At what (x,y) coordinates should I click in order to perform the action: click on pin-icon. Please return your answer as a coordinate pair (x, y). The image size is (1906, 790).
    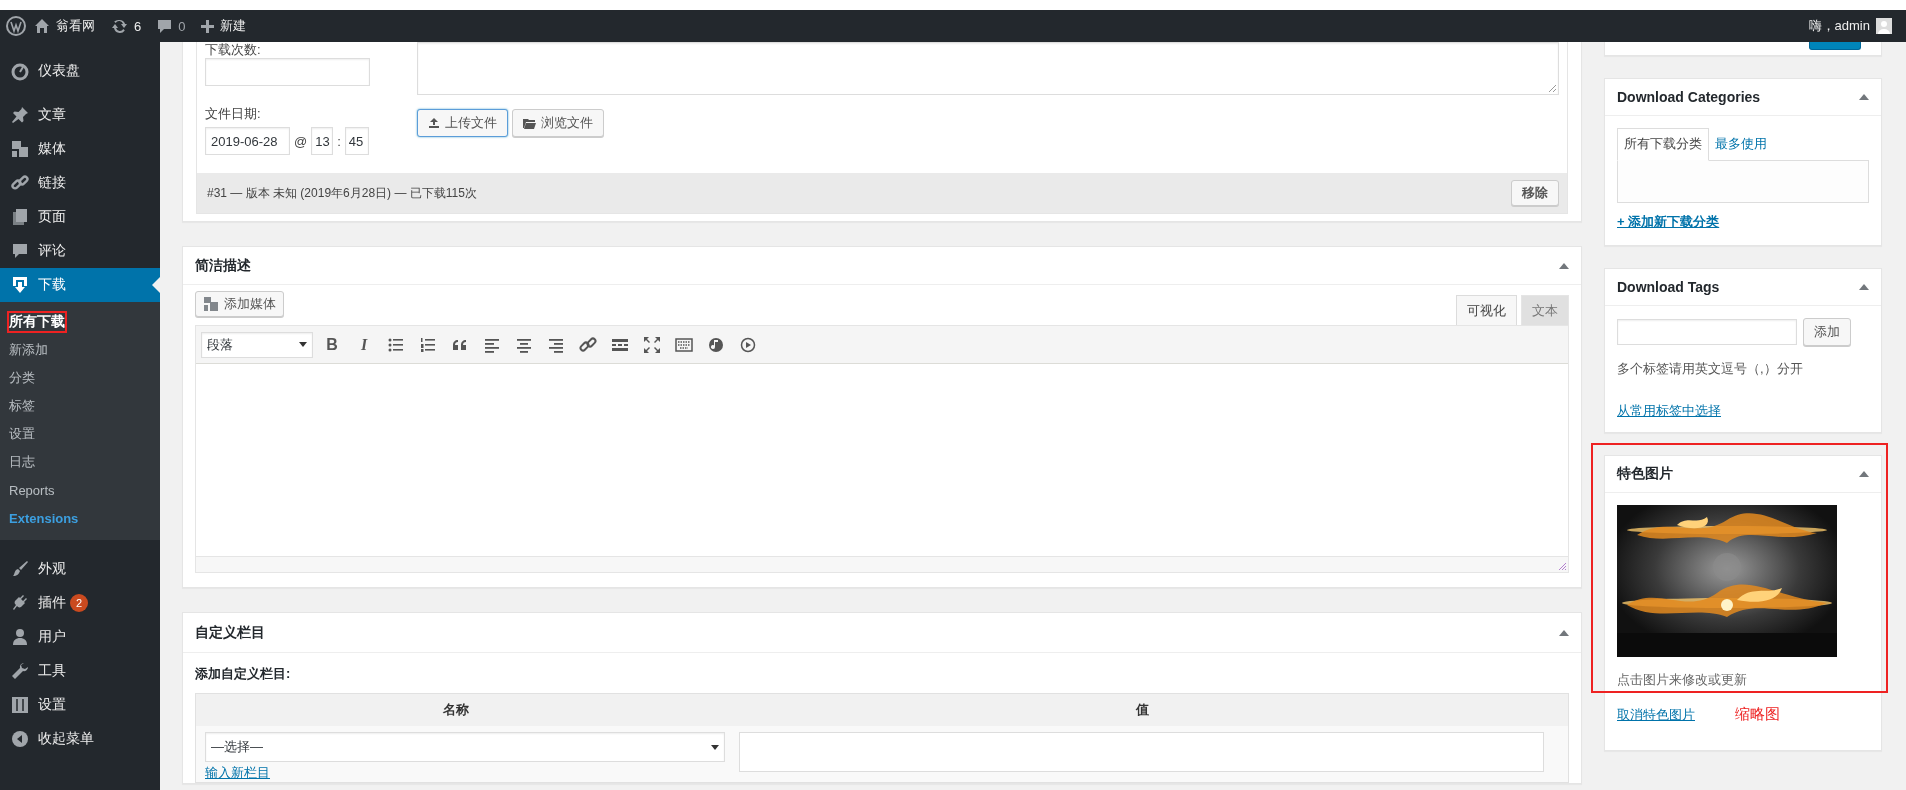
    Looking at the image, I should click on (20, 115).